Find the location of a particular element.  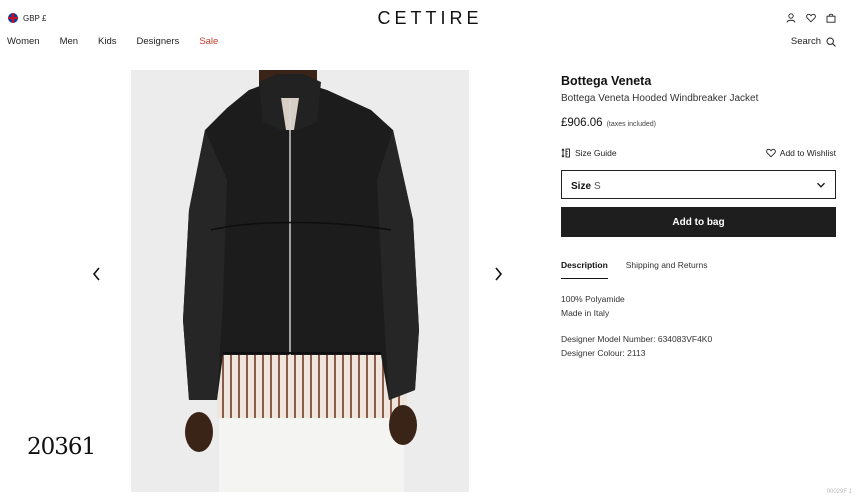

material-text: 100% Polyamide is located at coordinates (593, 299).